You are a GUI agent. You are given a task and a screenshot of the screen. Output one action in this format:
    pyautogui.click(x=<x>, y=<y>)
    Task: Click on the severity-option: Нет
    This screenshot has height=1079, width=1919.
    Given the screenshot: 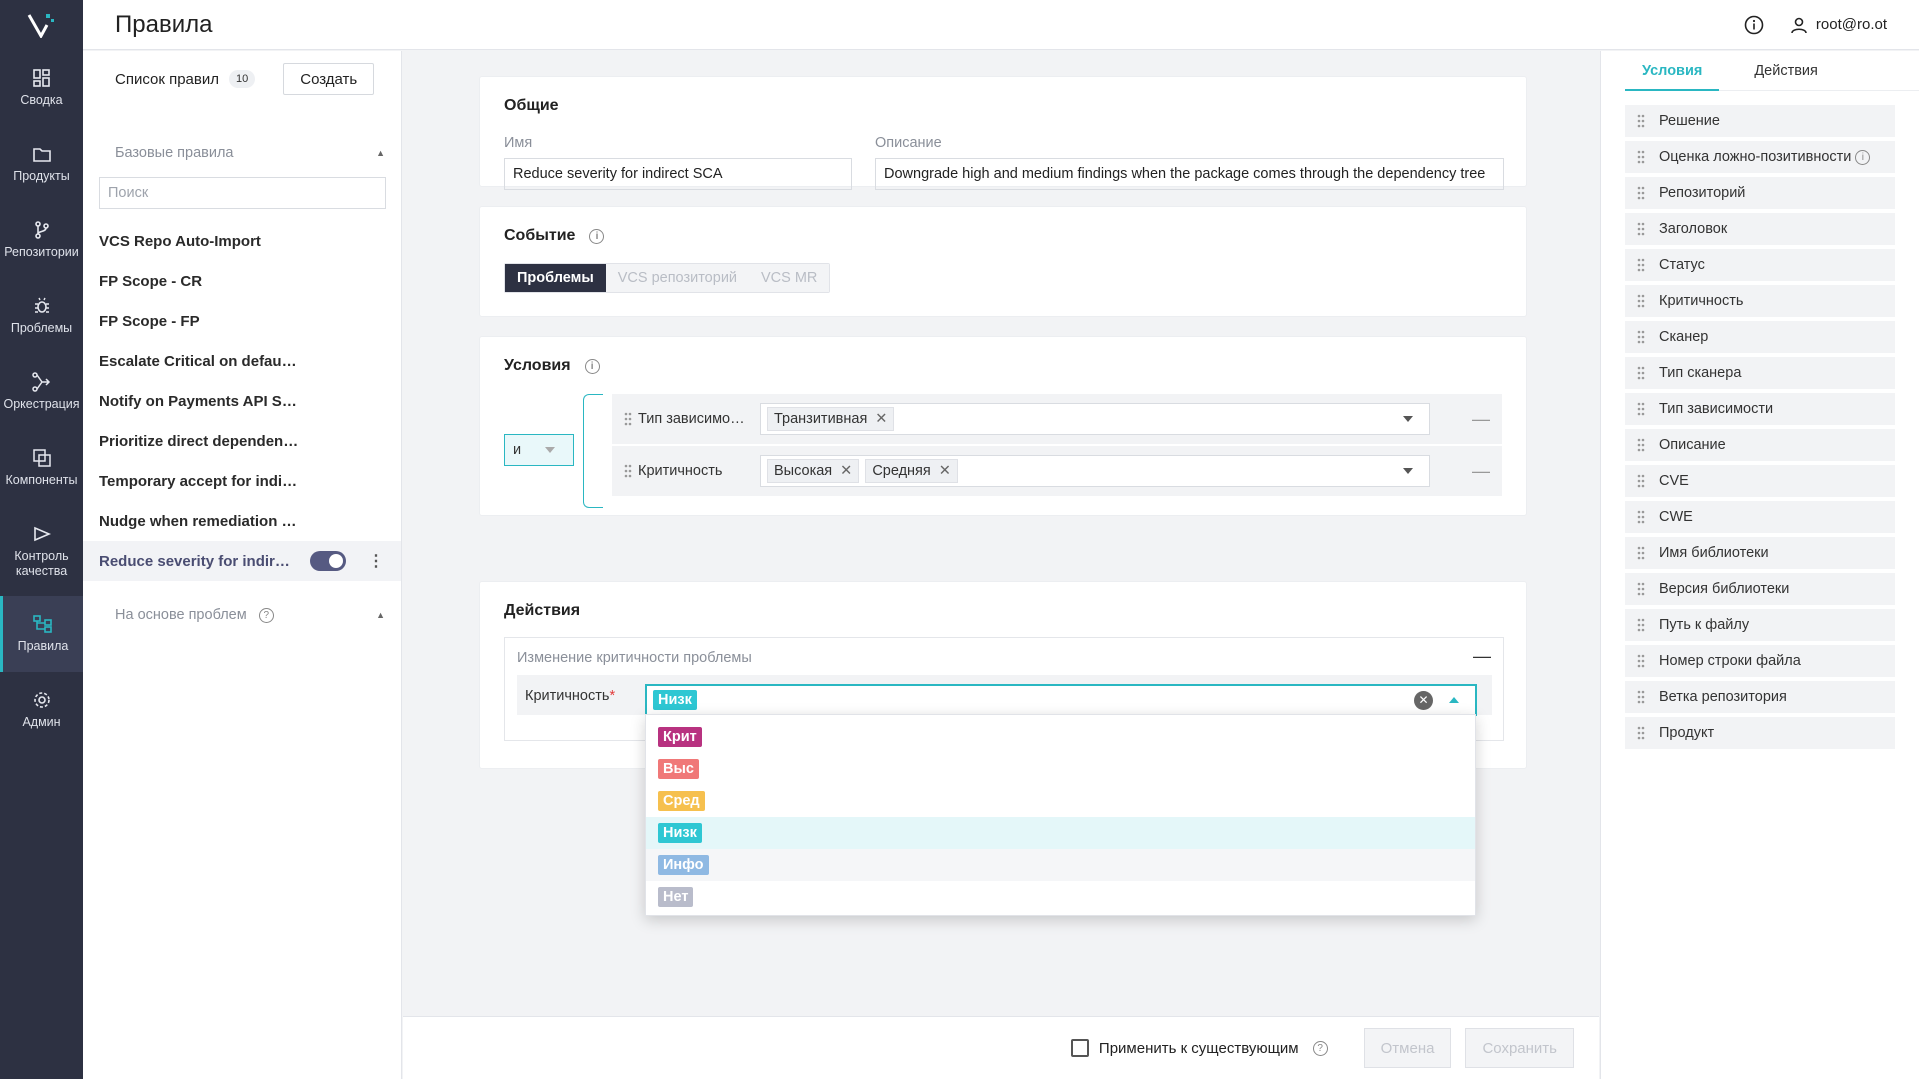 What is the action you would take?
    pyautogui.click(x=1060, y=897)
    